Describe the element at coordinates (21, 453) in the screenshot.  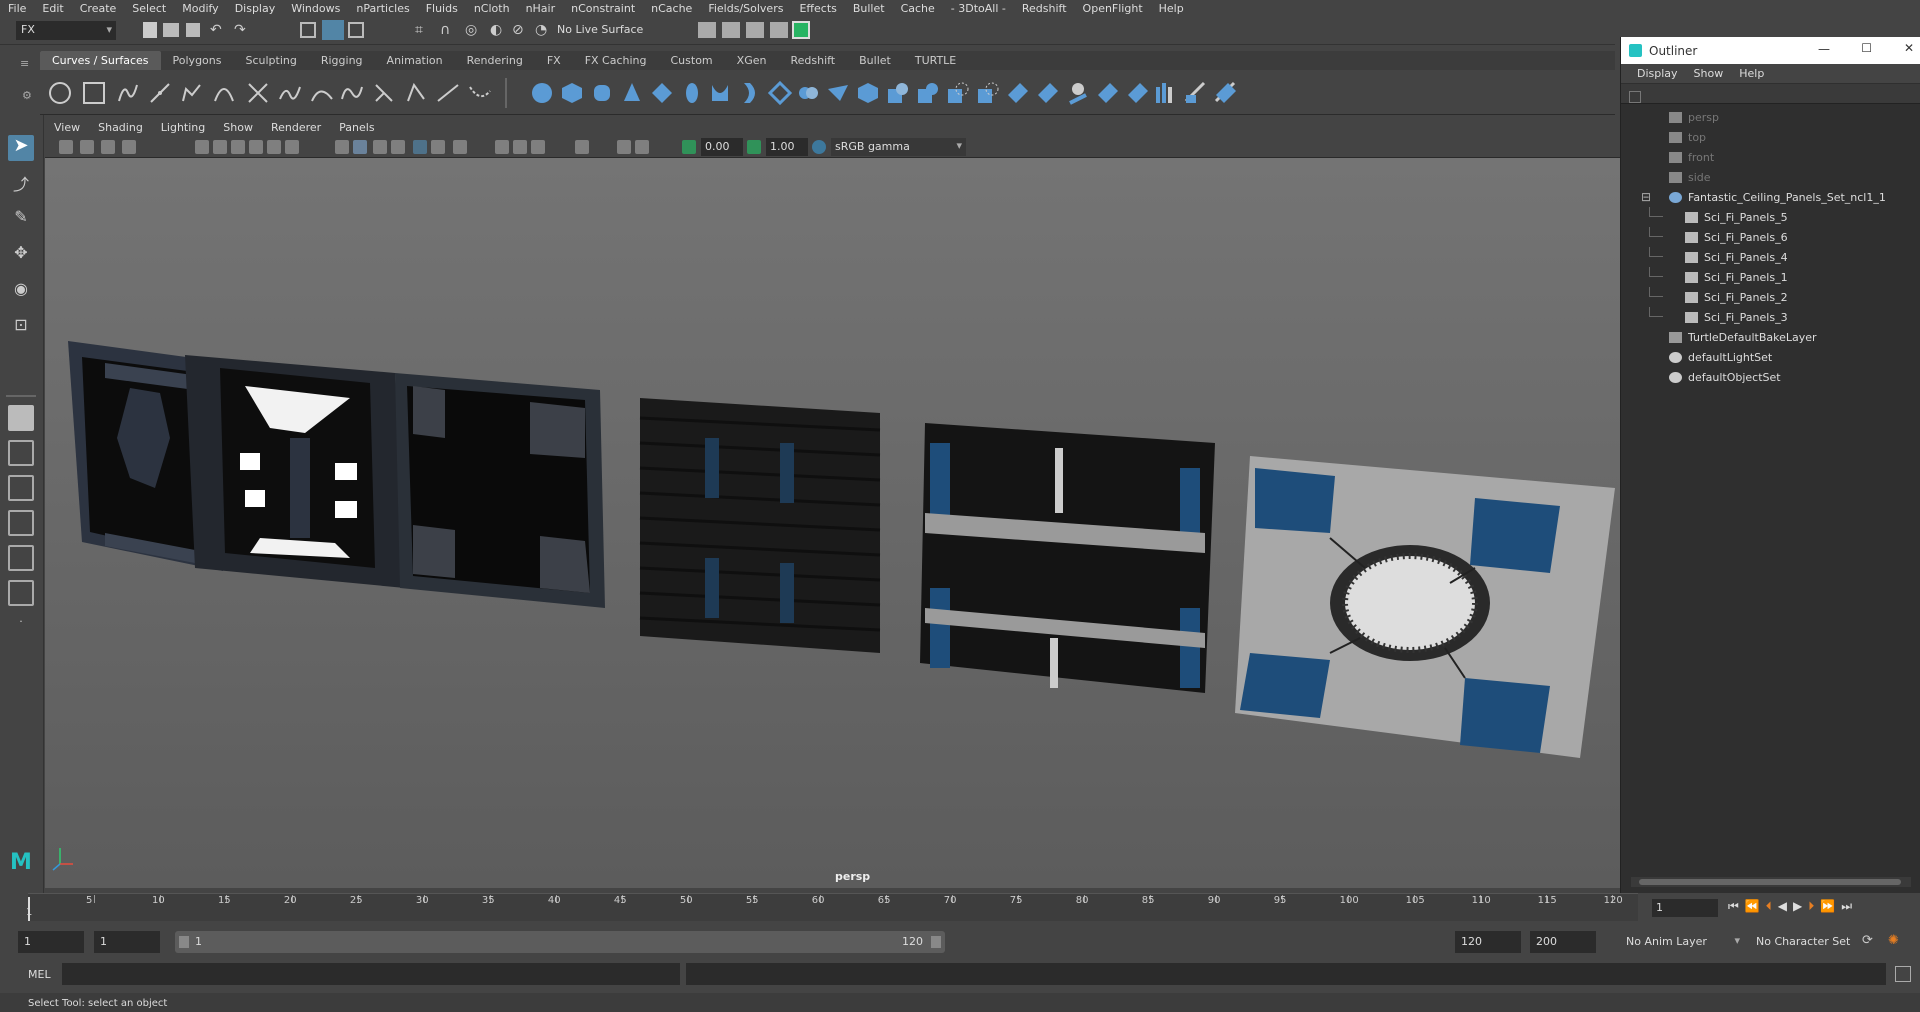
I see `four-view-layout-icon` at that location.